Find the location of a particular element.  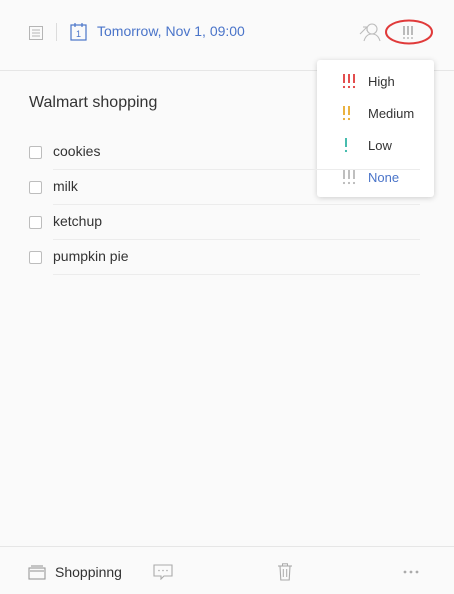

priority-option-label: Medium is located at coordinates (391, 113).